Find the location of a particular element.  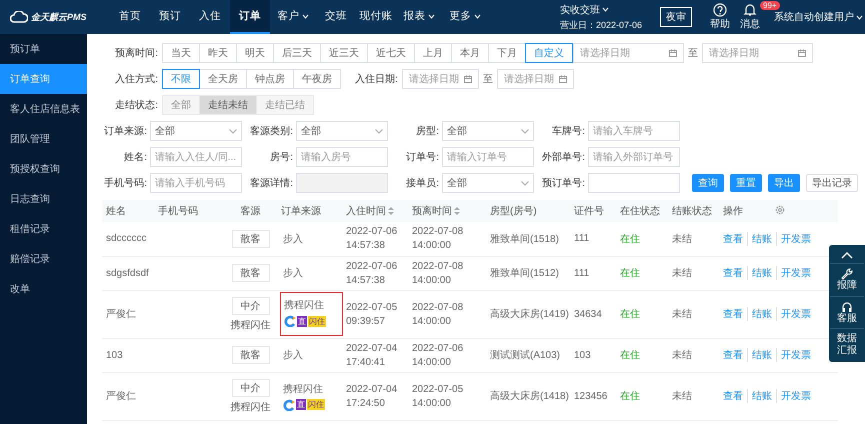

input-field is located at coordinates (634, 183).